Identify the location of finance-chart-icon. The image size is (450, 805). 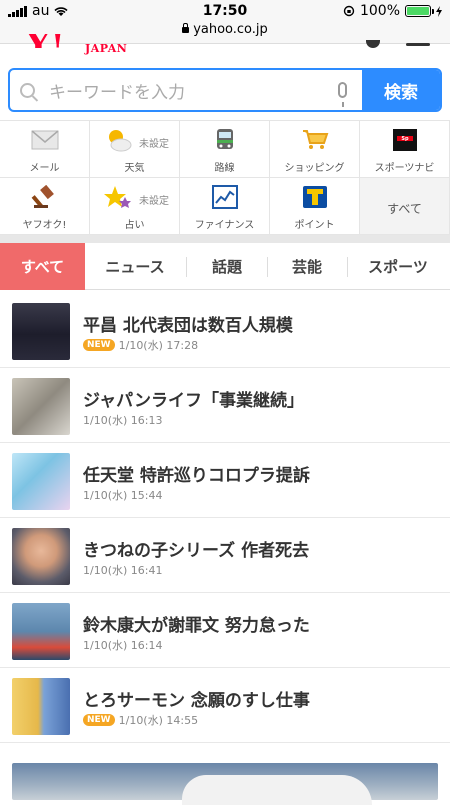
(225, 197).